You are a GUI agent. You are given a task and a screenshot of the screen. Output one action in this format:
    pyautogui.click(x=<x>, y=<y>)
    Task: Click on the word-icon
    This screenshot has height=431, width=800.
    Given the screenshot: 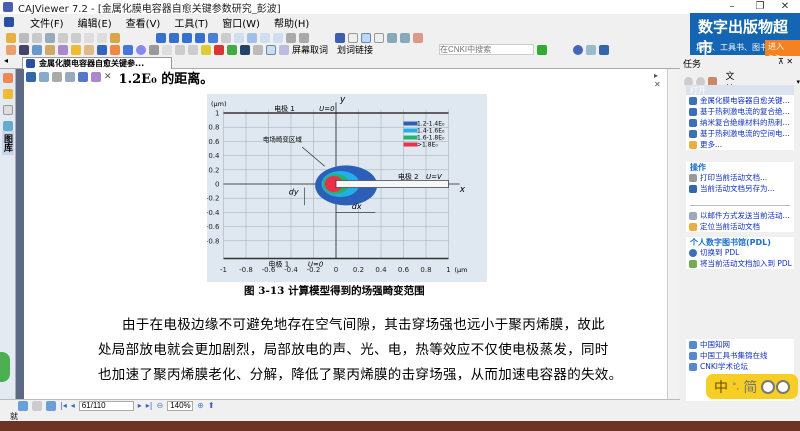 What is the action you would take?
    pyautogui.click(x=83, y=77)
    